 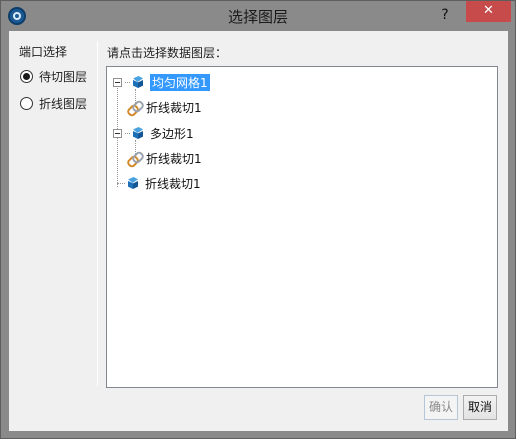 I want to click on radio-option-target-layer: 待切图层, so click(x=53, y=76).